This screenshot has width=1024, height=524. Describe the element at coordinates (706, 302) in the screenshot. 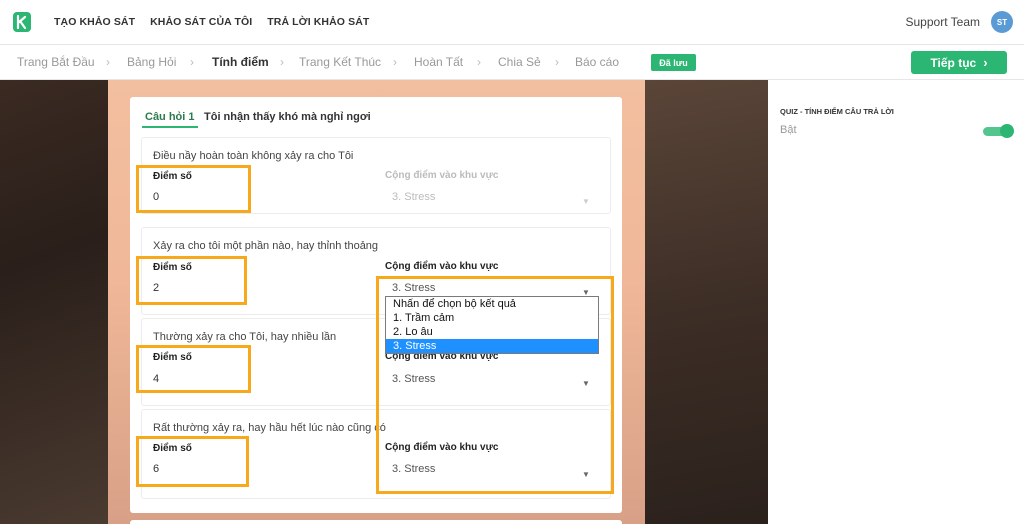

I see `background-image-right` at that location.